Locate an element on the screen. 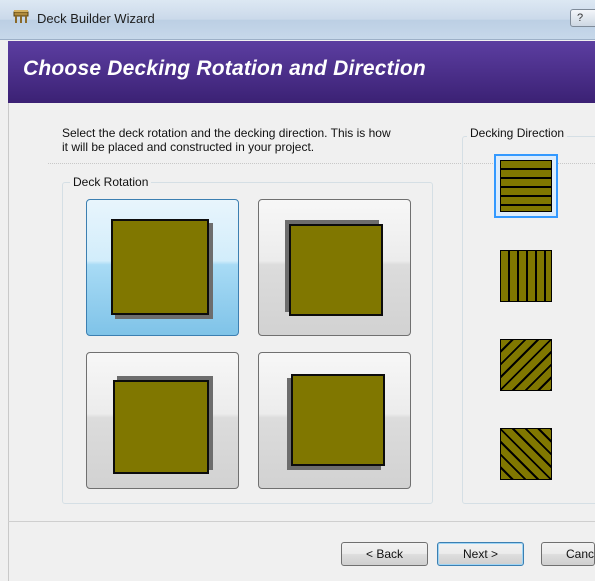  footer-divider is located at coordinates (301, 521).